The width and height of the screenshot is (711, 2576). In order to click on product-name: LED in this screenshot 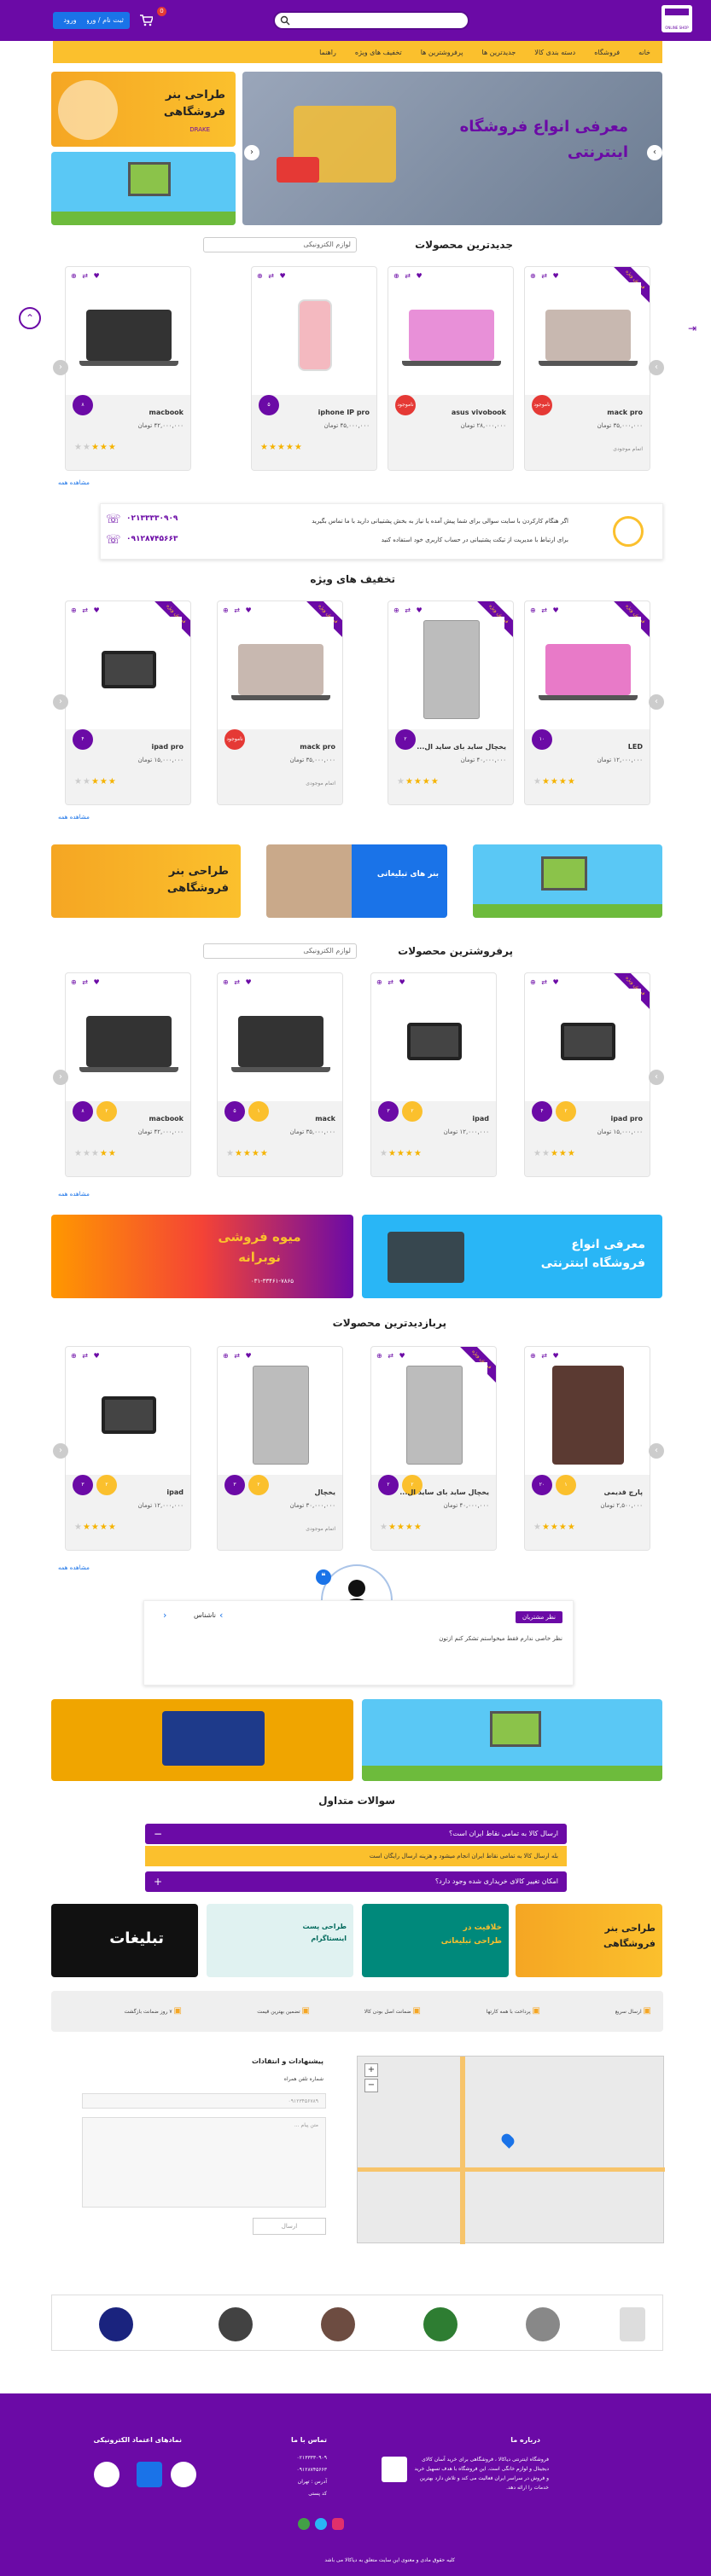, I will do `click(635, 747)`.